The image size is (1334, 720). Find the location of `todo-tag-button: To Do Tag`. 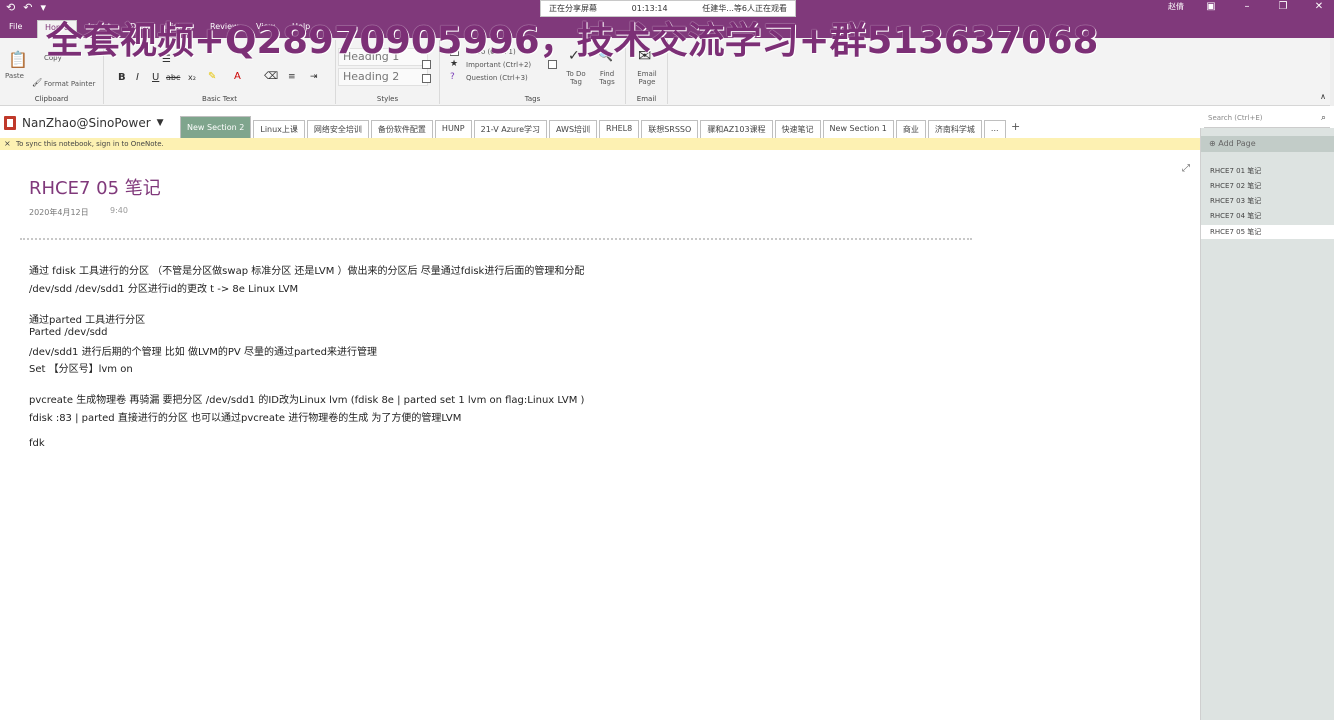

todo-tag-button: To Do Tag is located at coordinates (576, 78).